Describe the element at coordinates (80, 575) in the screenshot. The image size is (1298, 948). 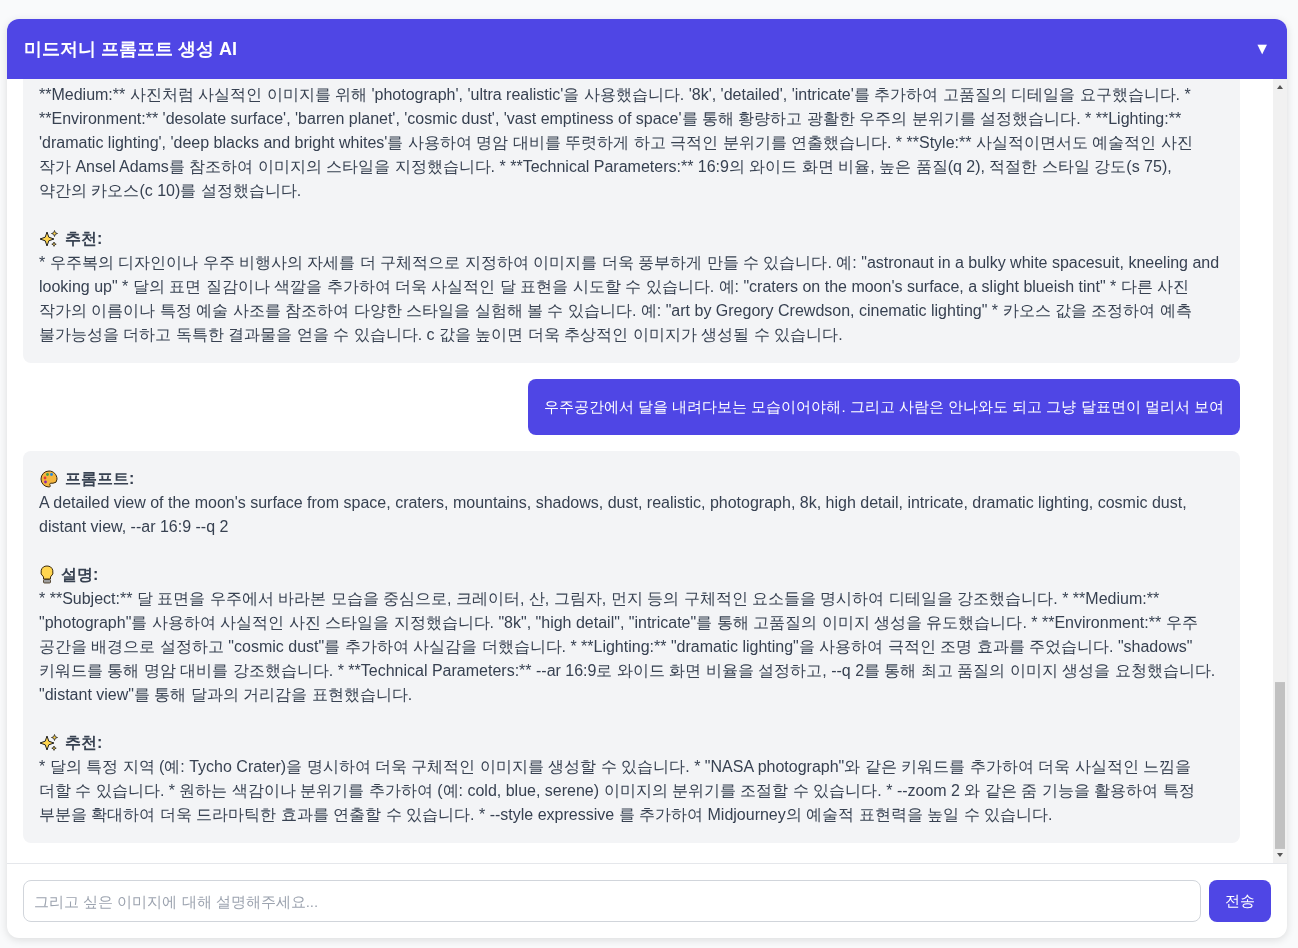
I see `section-heading: 설명:` at that location.